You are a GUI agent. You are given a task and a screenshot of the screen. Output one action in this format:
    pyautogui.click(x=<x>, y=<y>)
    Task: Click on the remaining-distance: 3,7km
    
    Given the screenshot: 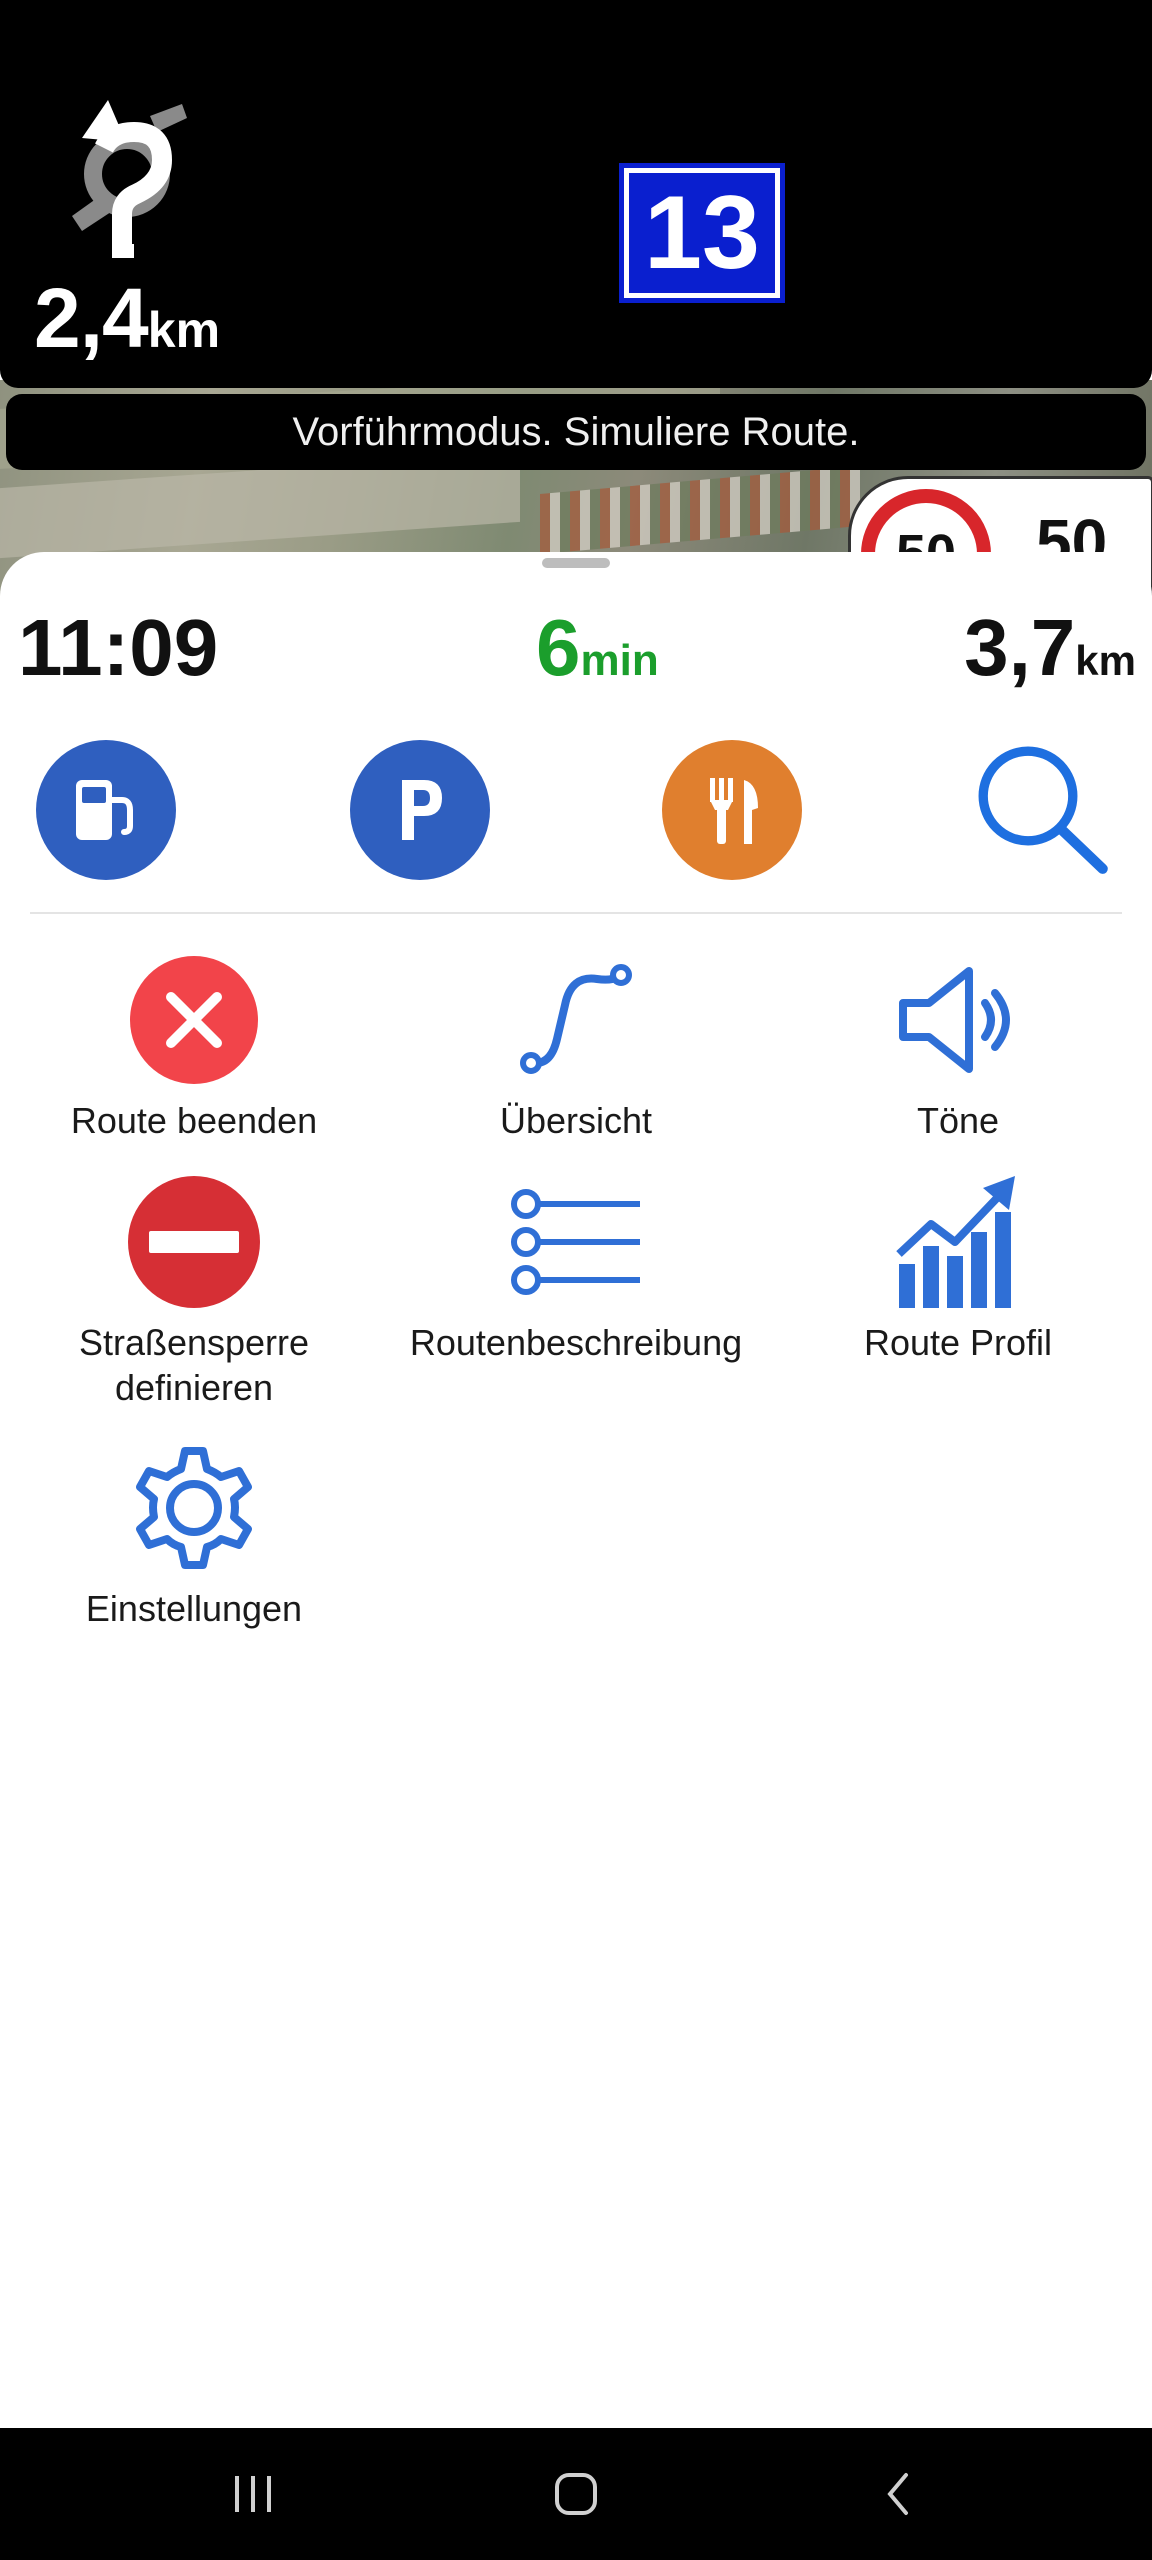 What is the action you would take?
    pyautogui.click(x=1050, y=648)
    